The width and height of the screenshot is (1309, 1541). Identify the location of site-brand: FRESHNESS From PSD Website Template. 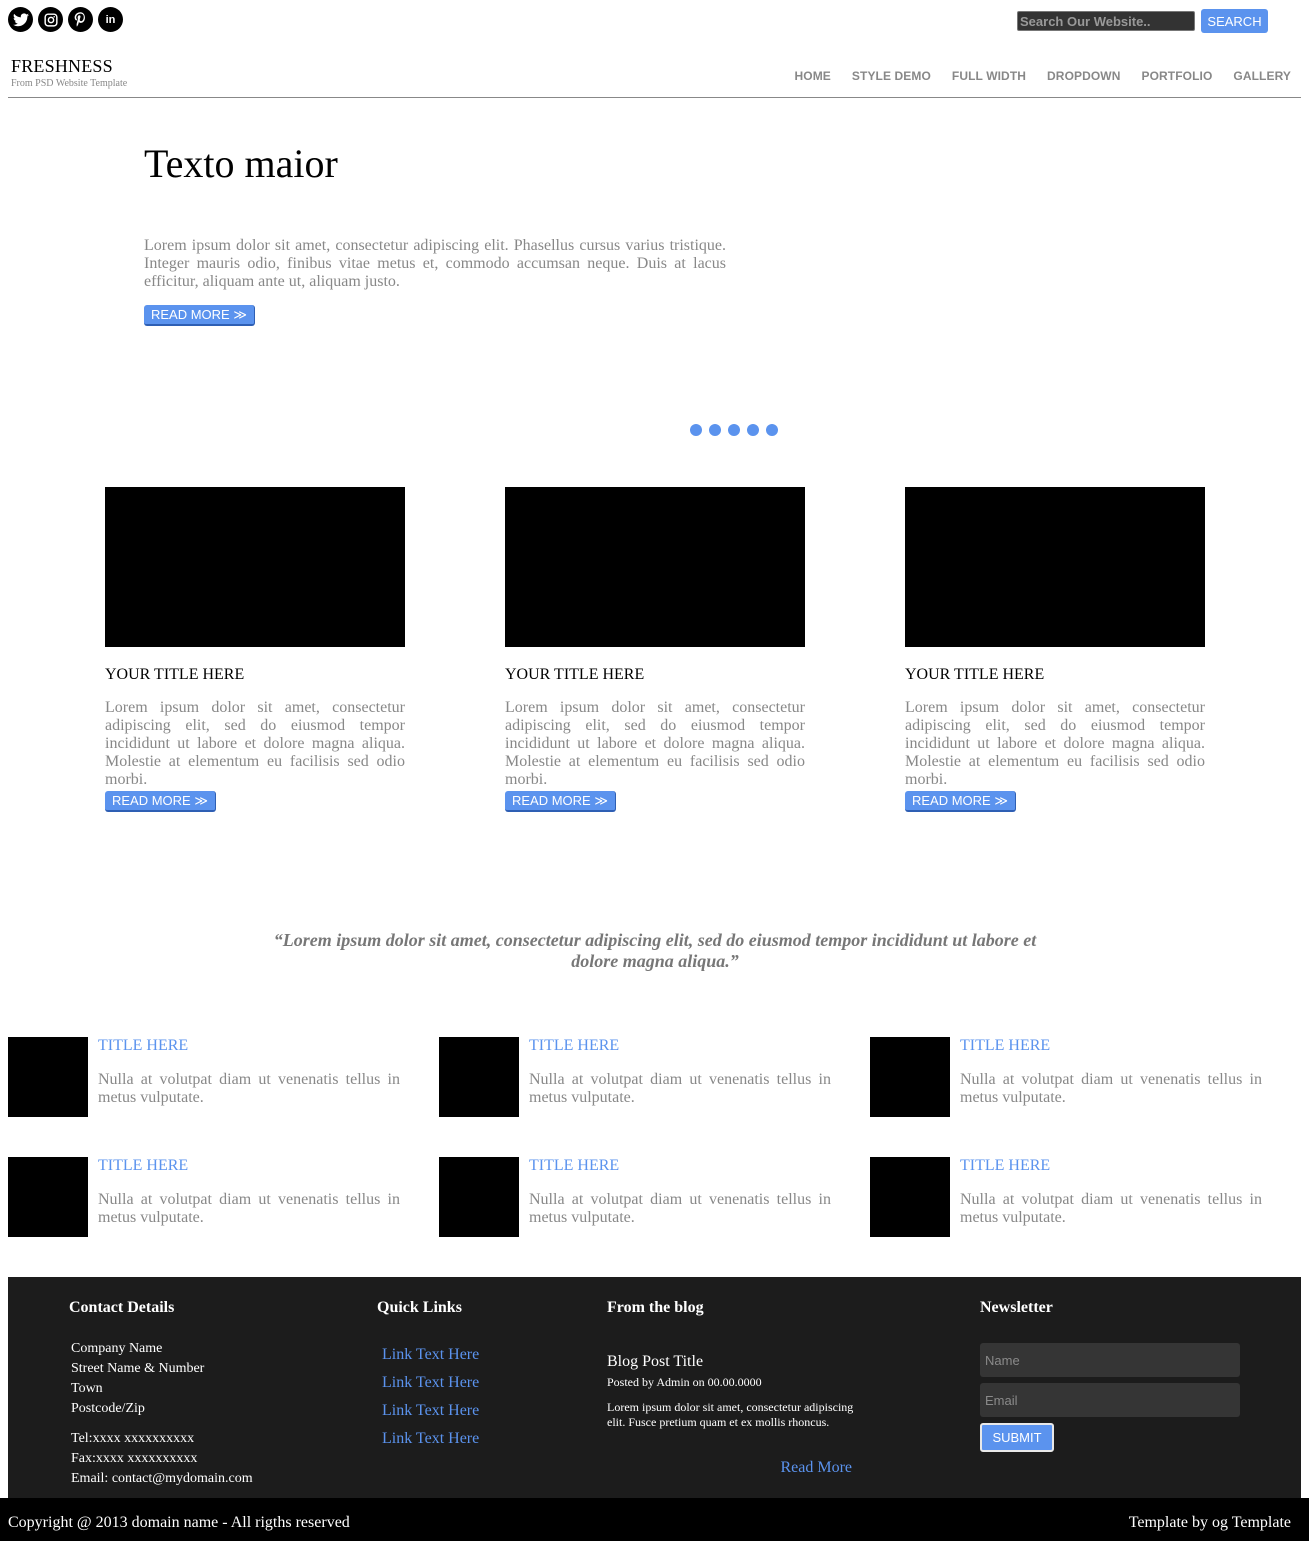
(69, 72).